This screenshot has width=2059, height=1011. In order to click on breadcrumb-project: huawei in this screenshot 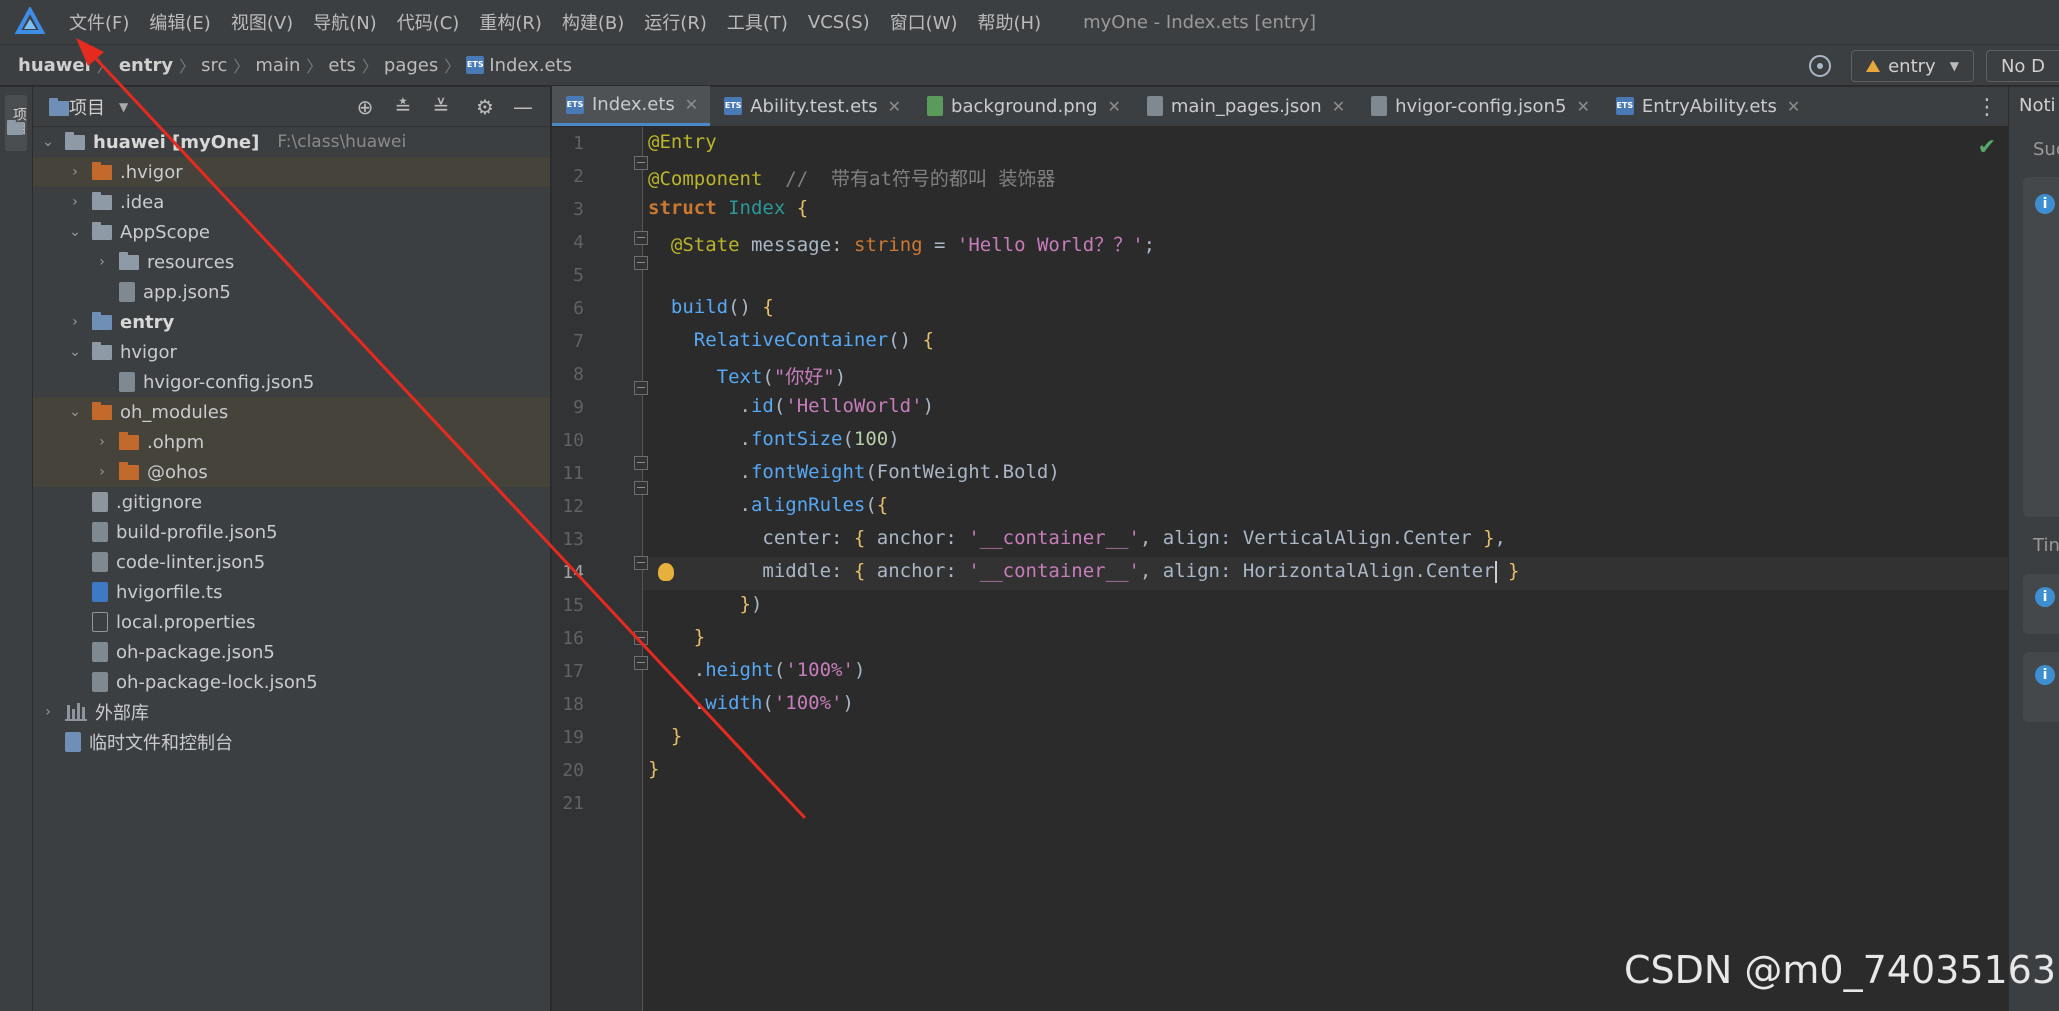, I will do `click(54, 65)`.